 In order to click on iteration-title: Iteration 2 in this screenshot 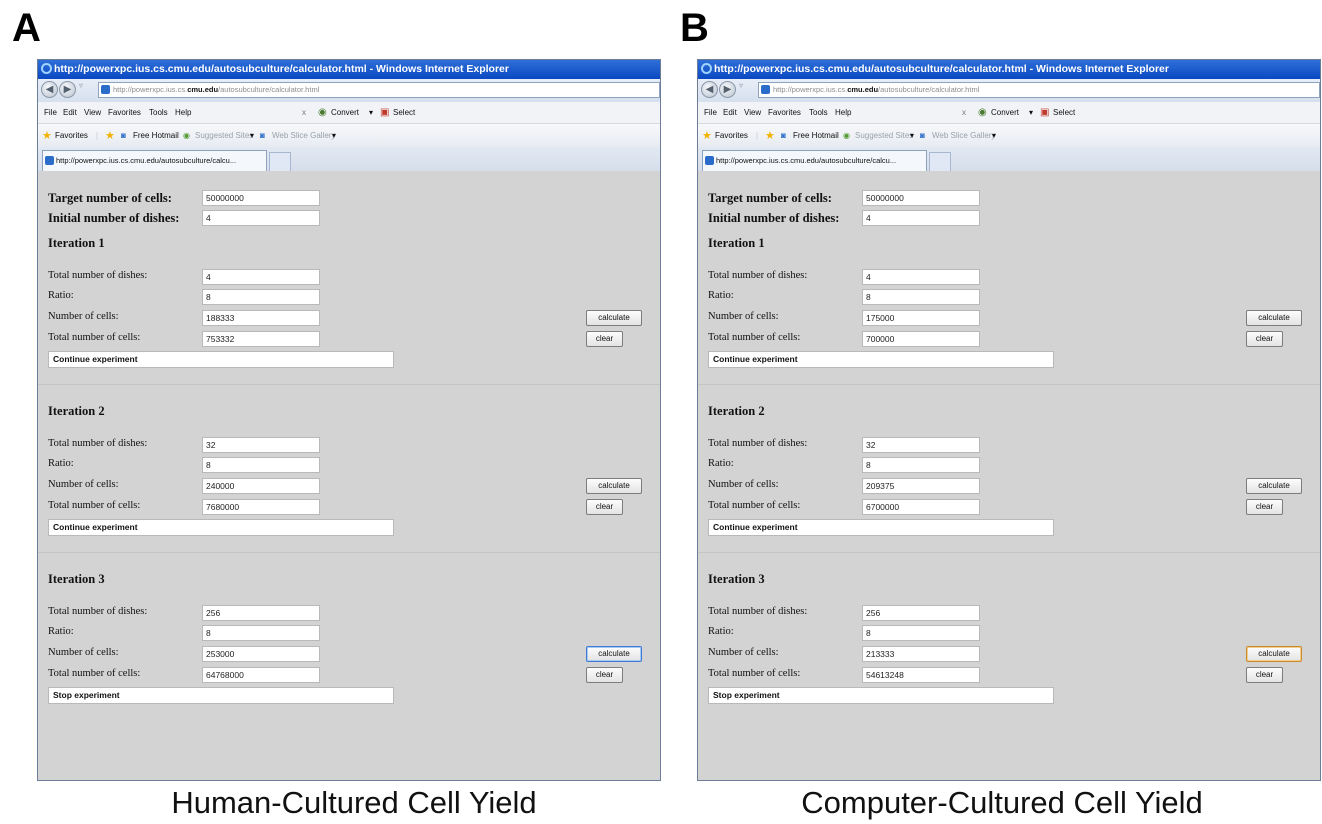, I will do `click(736, 411)`.